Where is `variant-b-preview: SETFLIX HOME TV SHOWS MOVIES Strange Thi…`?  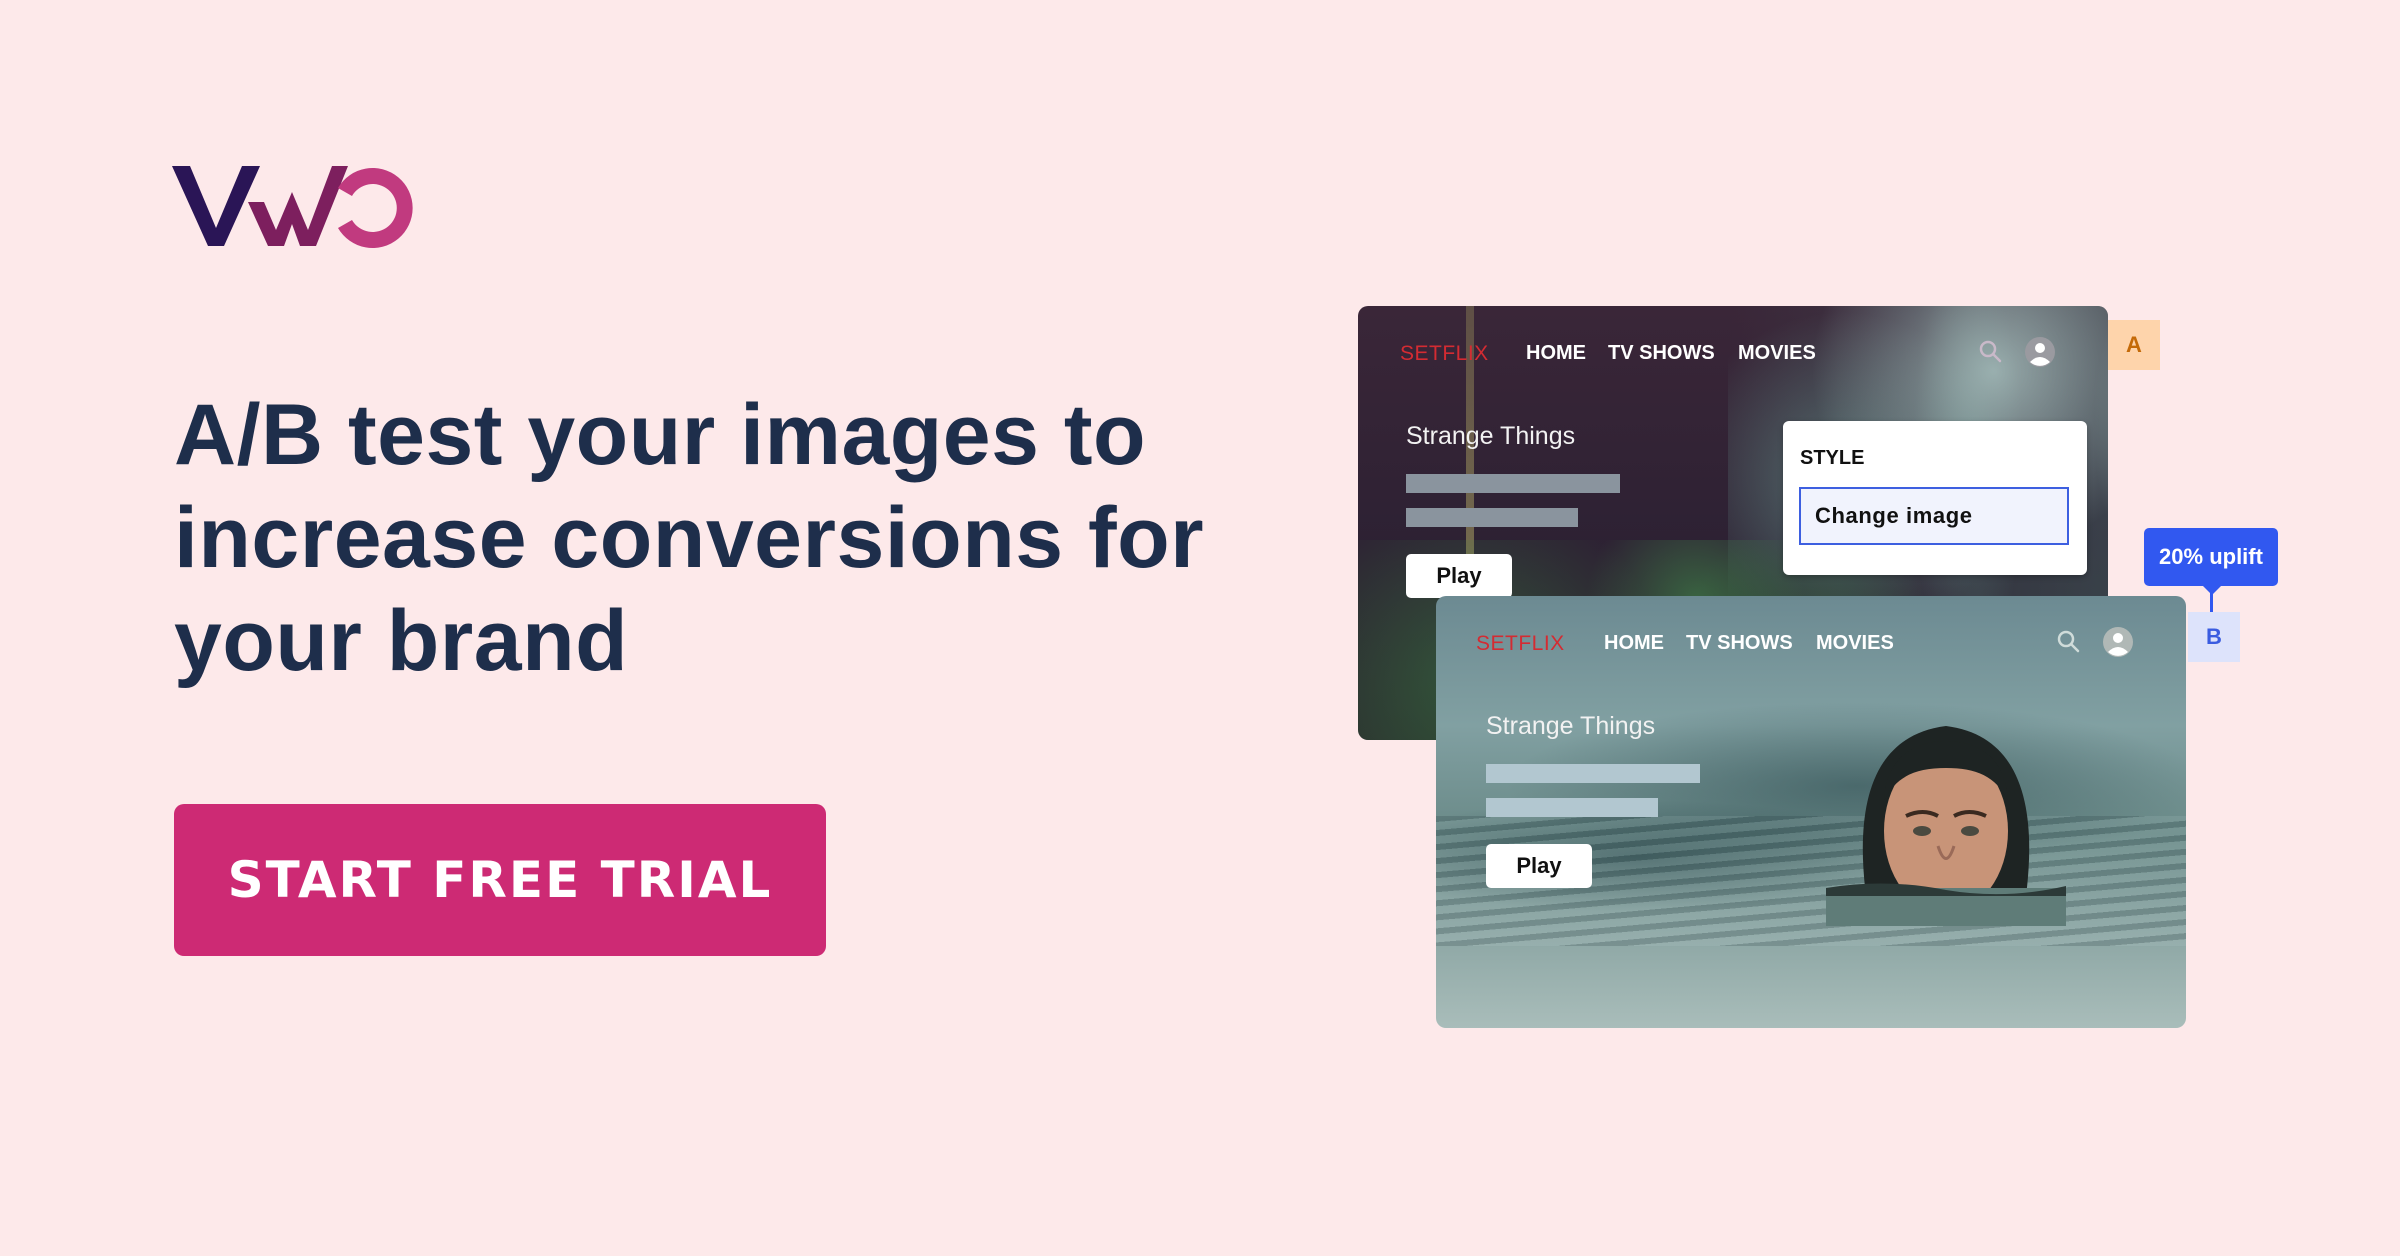
variant-b-preview: SETFLIX HOME TV SHOWS MOVIES Strange Thi… is located at coordinates (1811, 812).